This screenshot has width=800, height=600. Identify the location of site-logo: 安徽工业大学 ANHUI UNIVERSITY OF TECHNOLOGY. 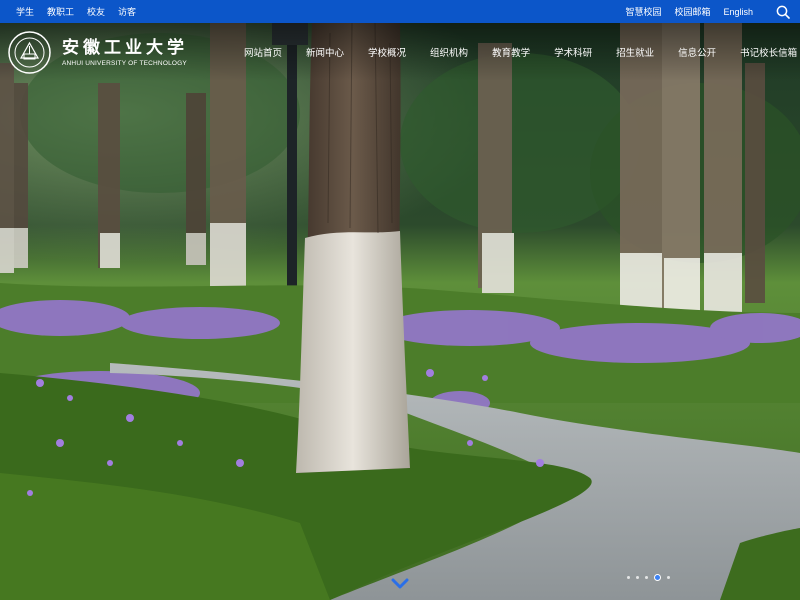
(98, 52).